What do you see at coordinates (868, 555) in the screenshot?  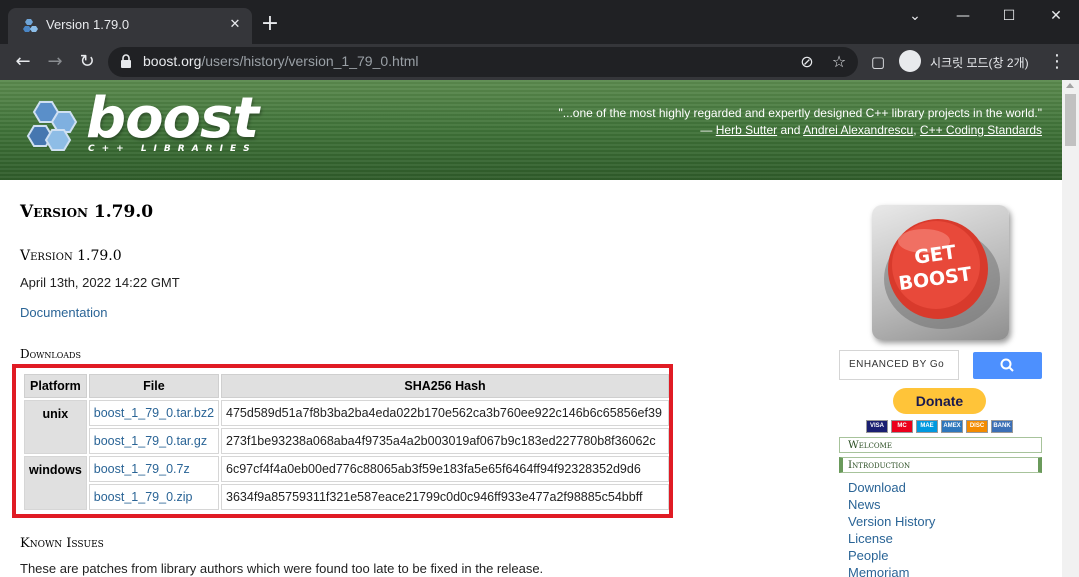 I see `sidebar-link-people: People` at bounding box center [868, 555].